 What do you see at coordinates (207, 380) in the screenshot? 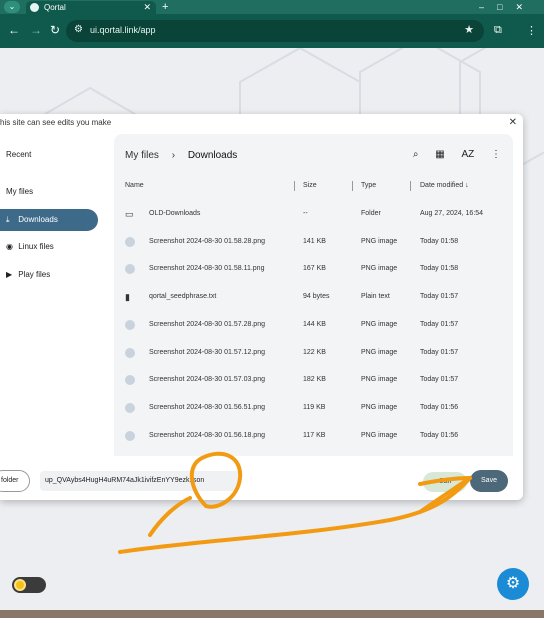
I see `file-name: Screenshot 2024-08-30 01.57.03.png` at bounding box center [207, 380].